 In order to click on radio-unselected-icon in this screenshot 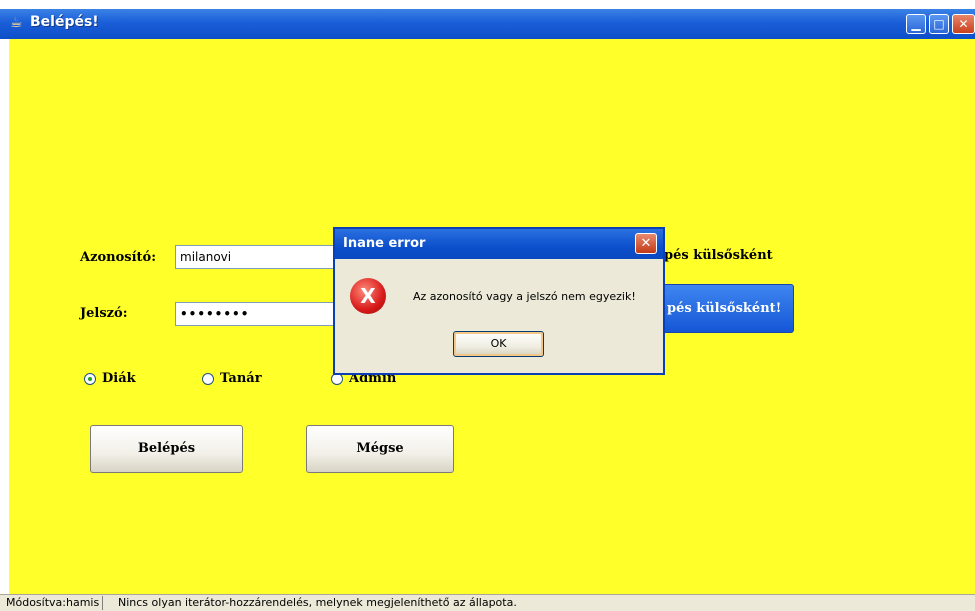, I will do `click(208, 378)`.